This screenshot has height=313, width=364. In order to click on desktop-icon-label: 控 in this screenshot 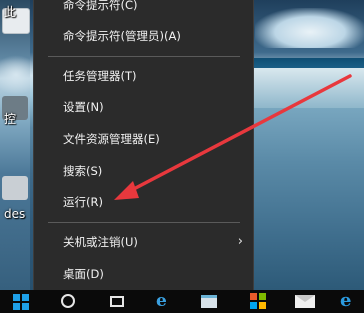, I will do `click(10, 119)`.